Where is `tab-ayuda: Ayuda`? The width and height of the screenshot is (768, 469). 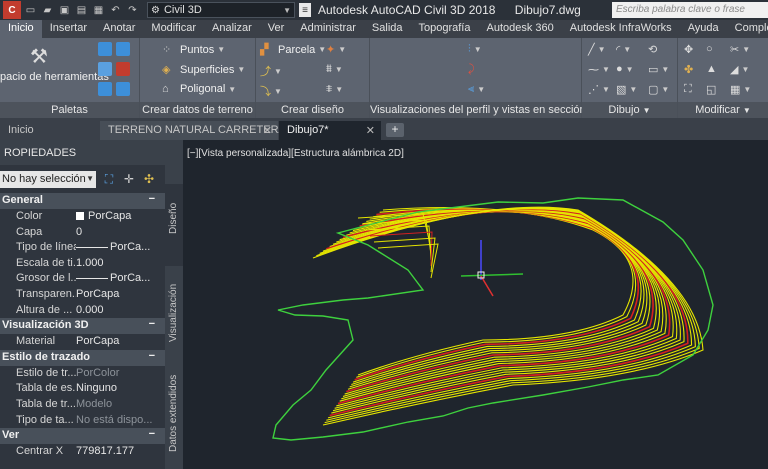
tab-ayuda: Ayuda is located at coordinates (703, 29).